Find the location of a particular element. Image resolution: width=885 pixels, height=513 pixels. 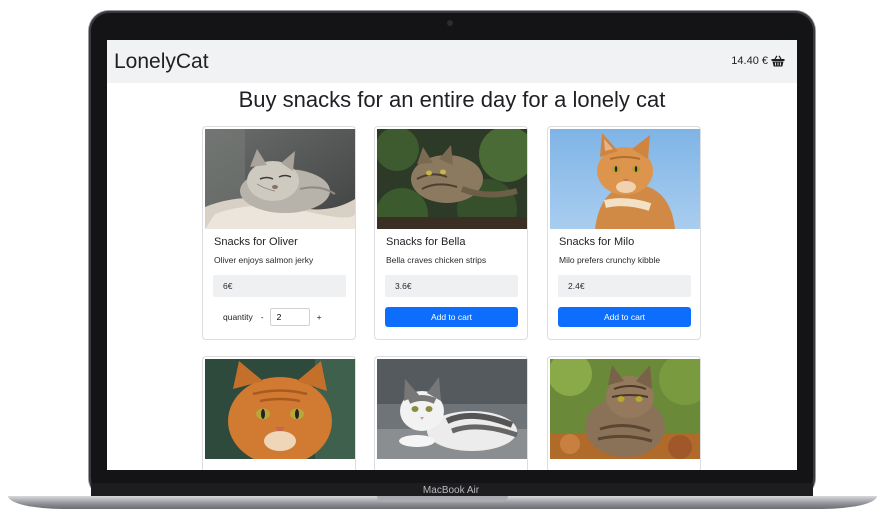

brand-logo: LonelyCat is located at coordinates (161, 62).